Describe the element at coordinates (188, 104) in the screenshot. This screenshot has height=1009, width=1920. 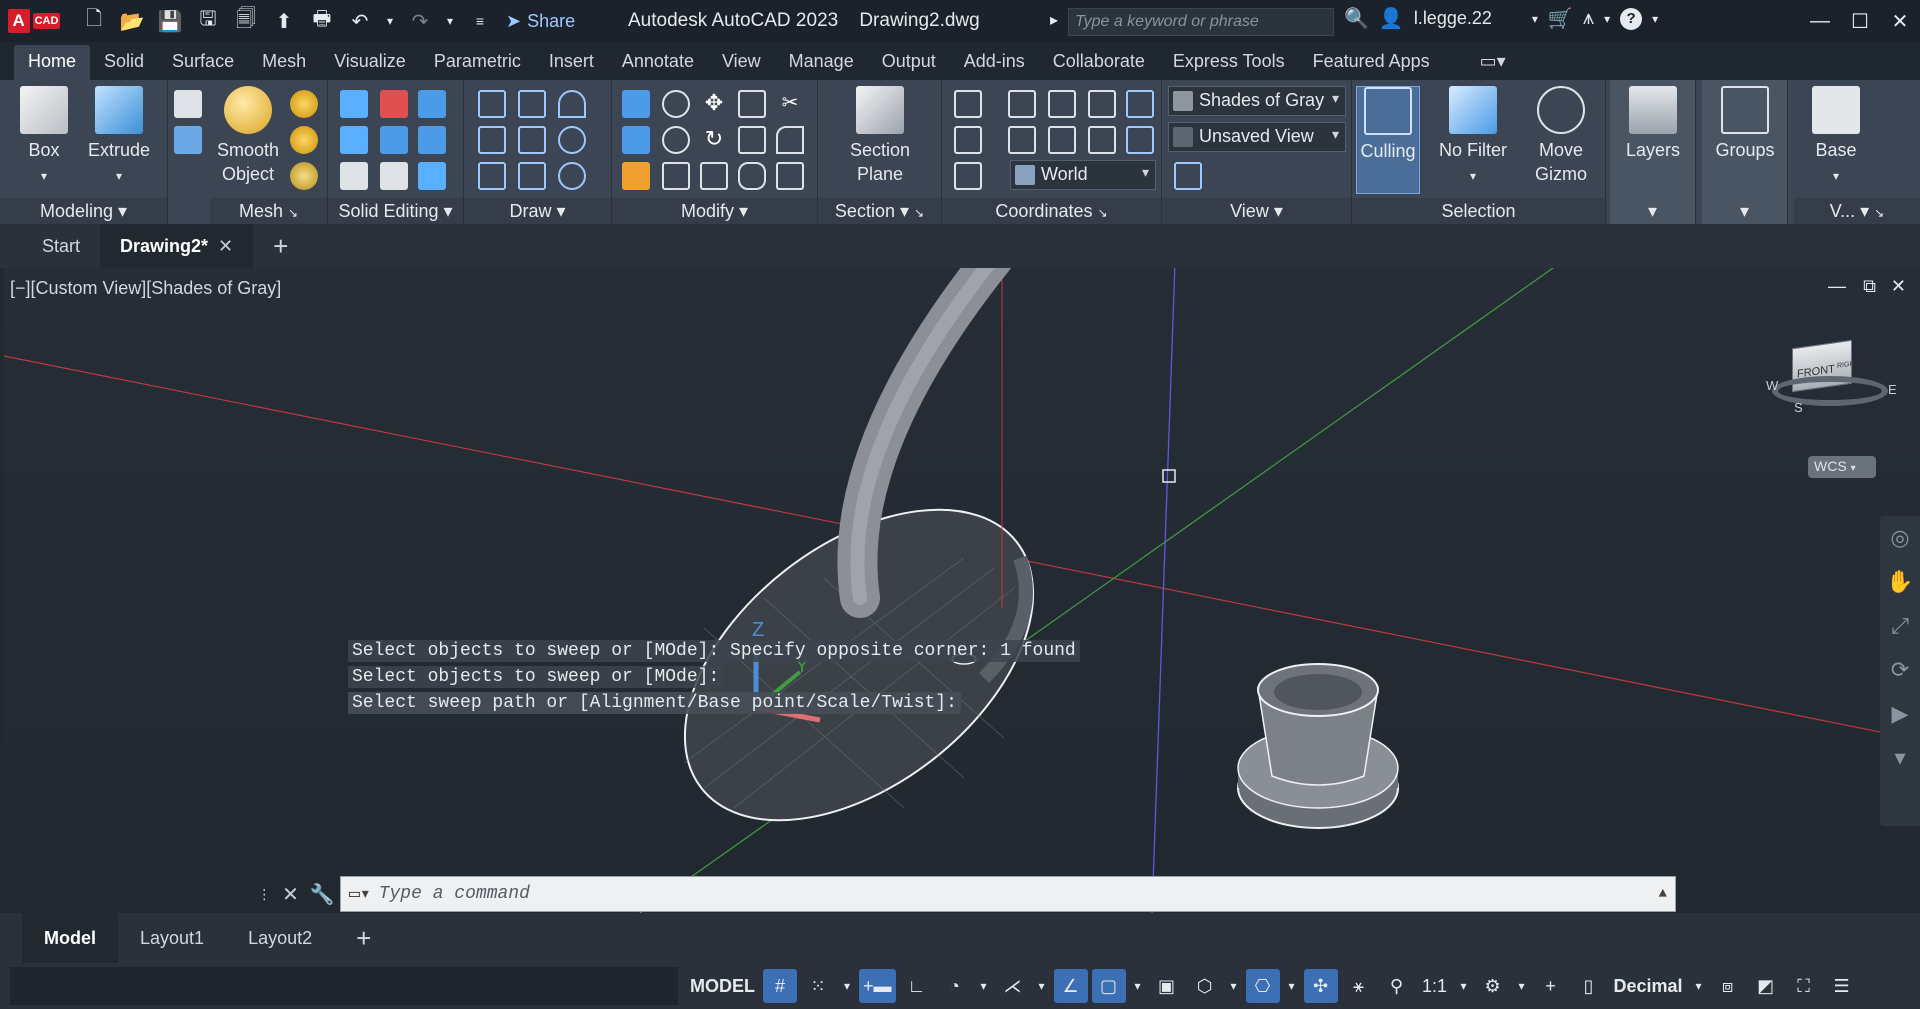
I see `solid-primitive-icon` at that location.